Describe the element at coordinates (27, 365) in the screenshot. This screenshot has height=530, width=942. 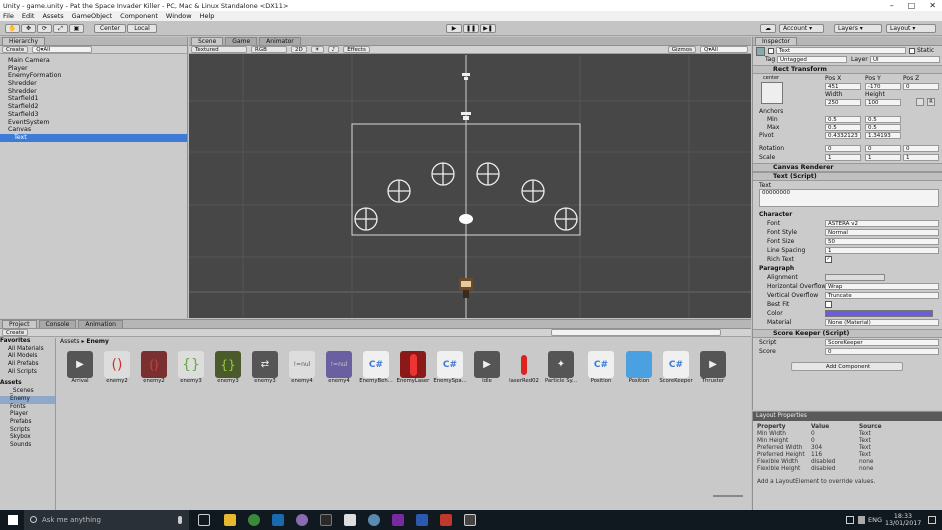
I see `favorite-item: All Prefabs` at that location.